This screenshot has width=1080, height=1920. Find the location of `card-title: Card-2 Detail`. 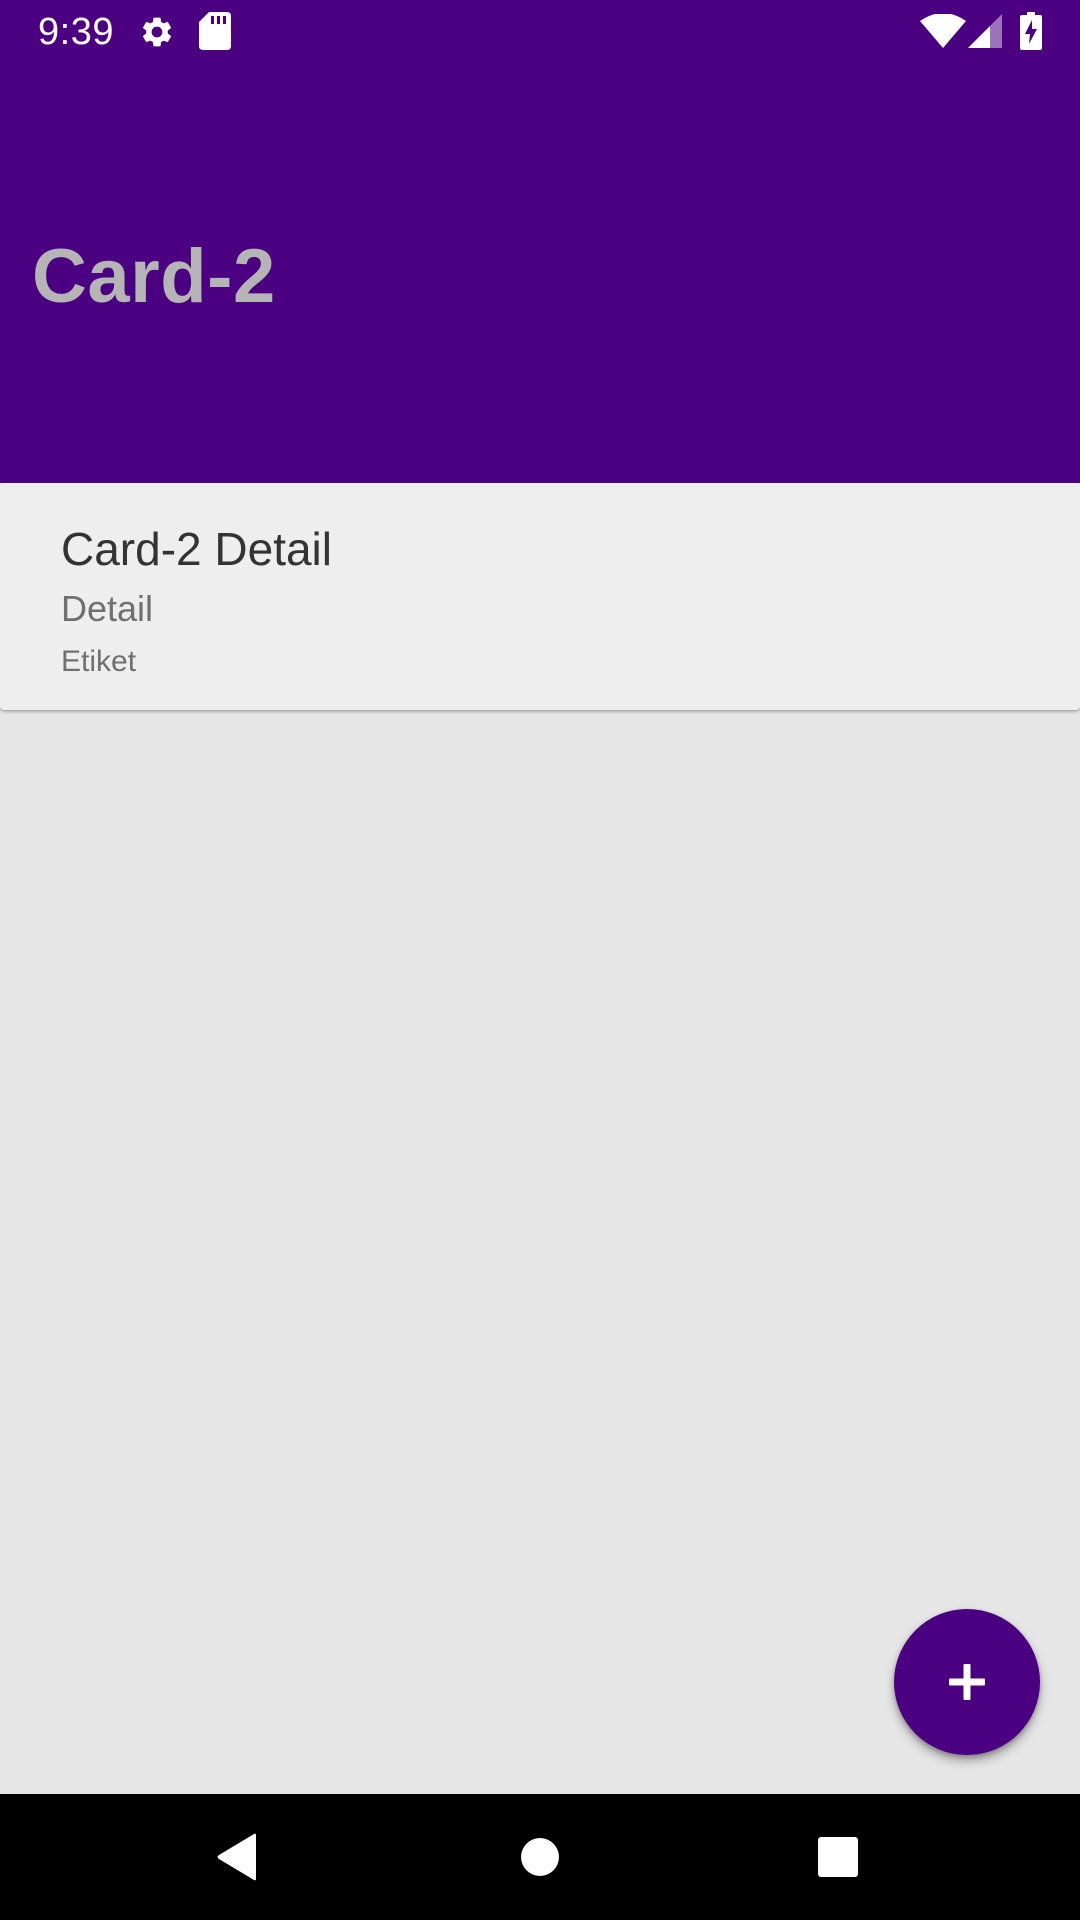

card-title: Card-2 Detail is located at coordinates (196, 549).